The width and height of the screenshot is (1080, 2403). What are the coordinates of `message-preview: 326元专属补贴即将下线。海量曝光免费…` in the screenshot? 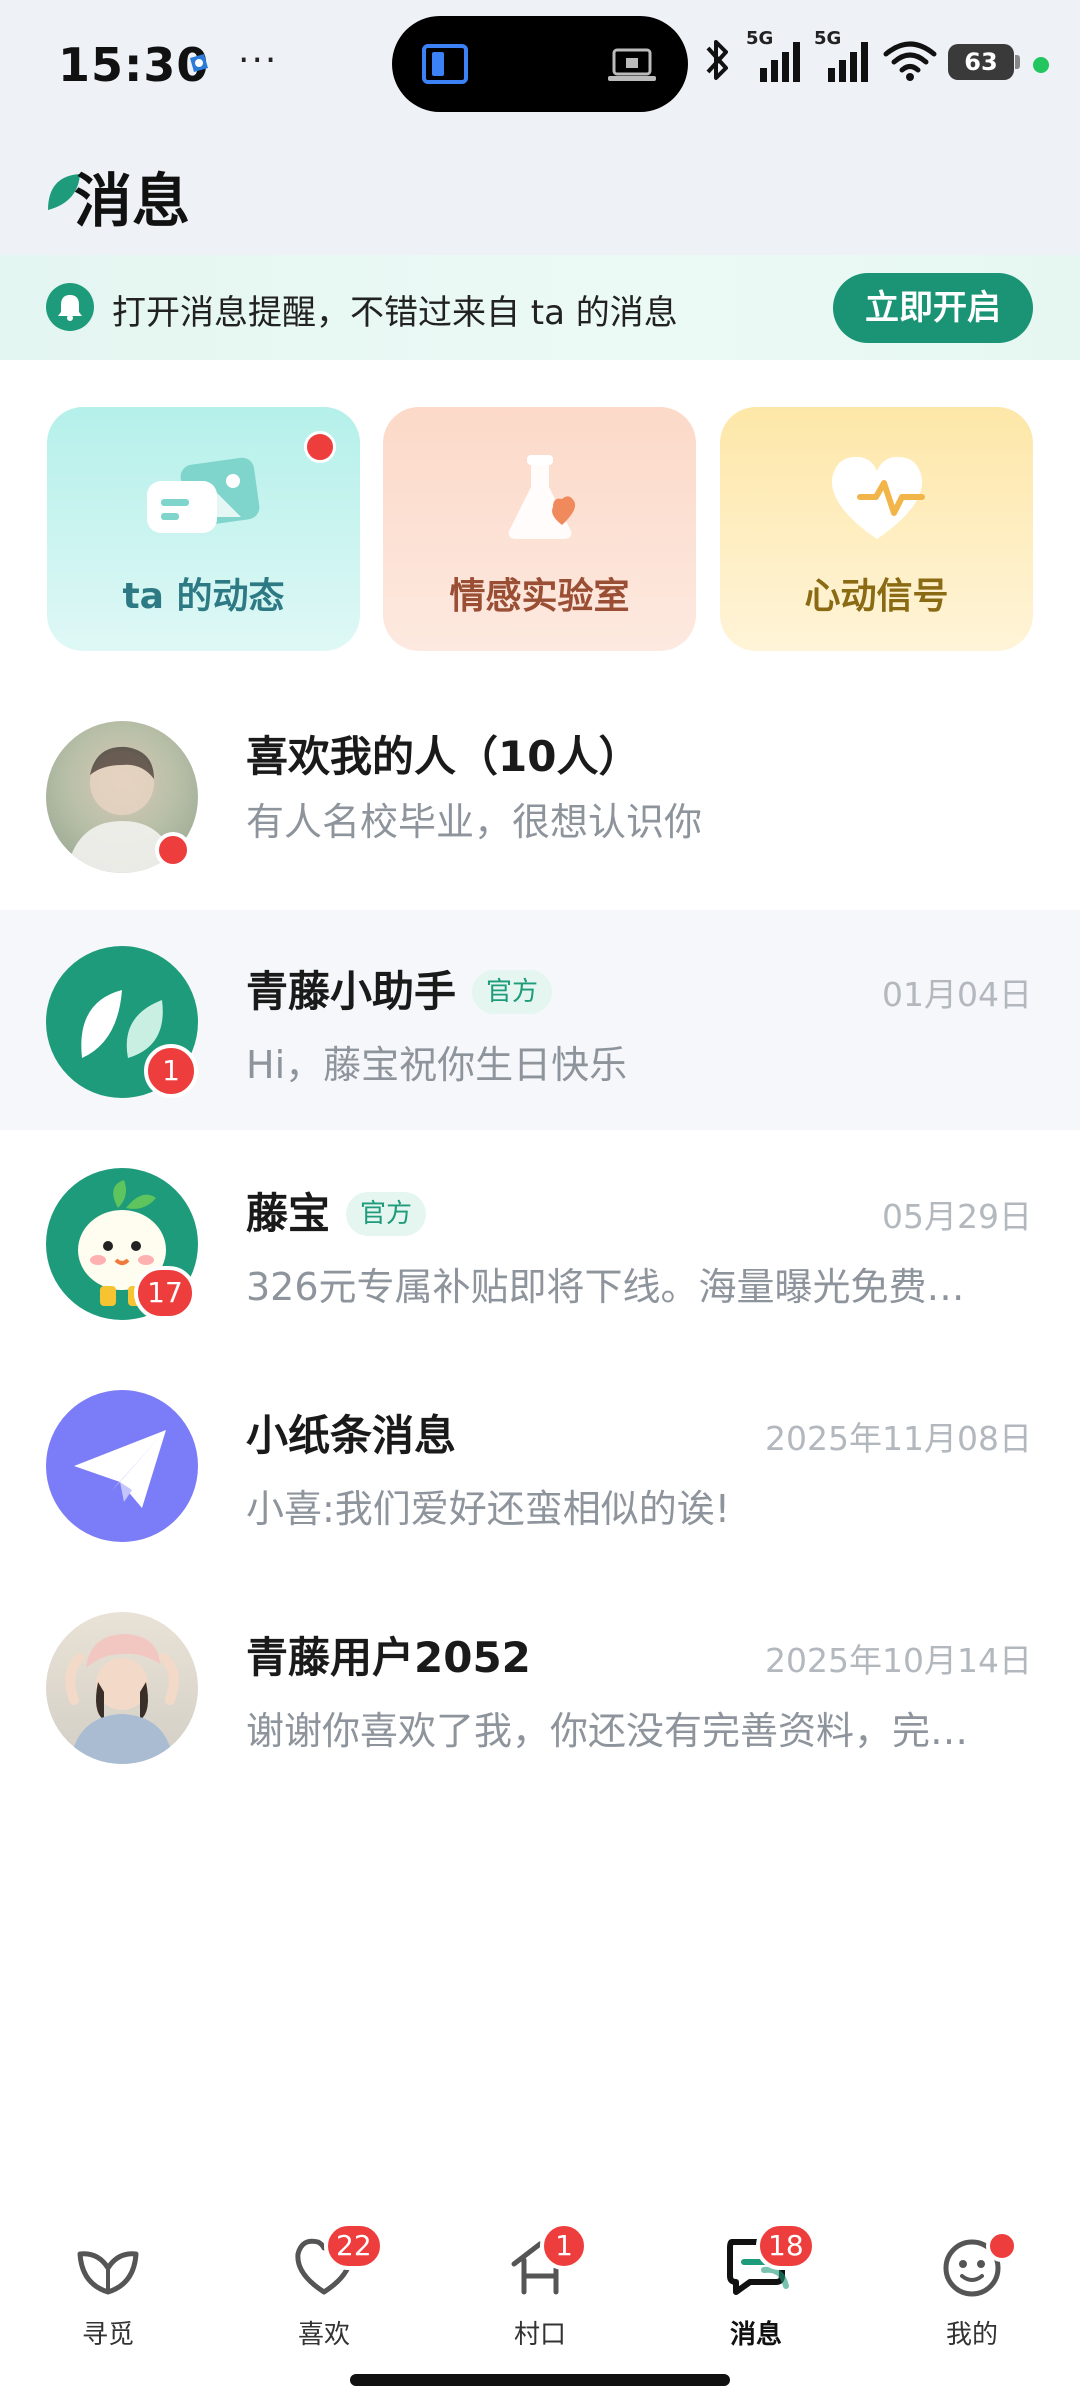 It's located at (605, 1287).